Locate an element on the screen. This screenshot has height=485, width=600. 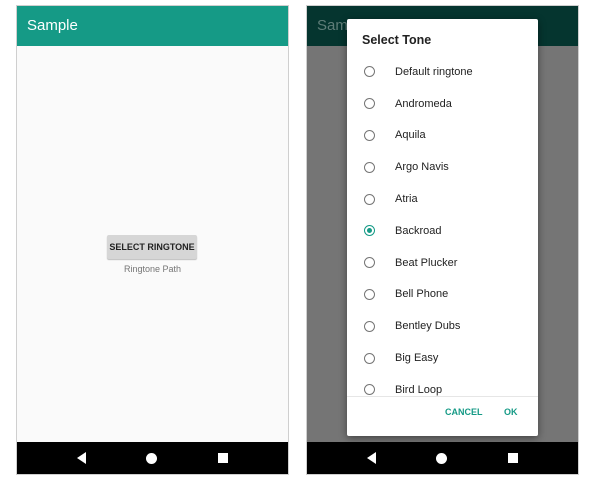
ringtone-path-text: Ringtone Path is located at coordinates (152, 269).